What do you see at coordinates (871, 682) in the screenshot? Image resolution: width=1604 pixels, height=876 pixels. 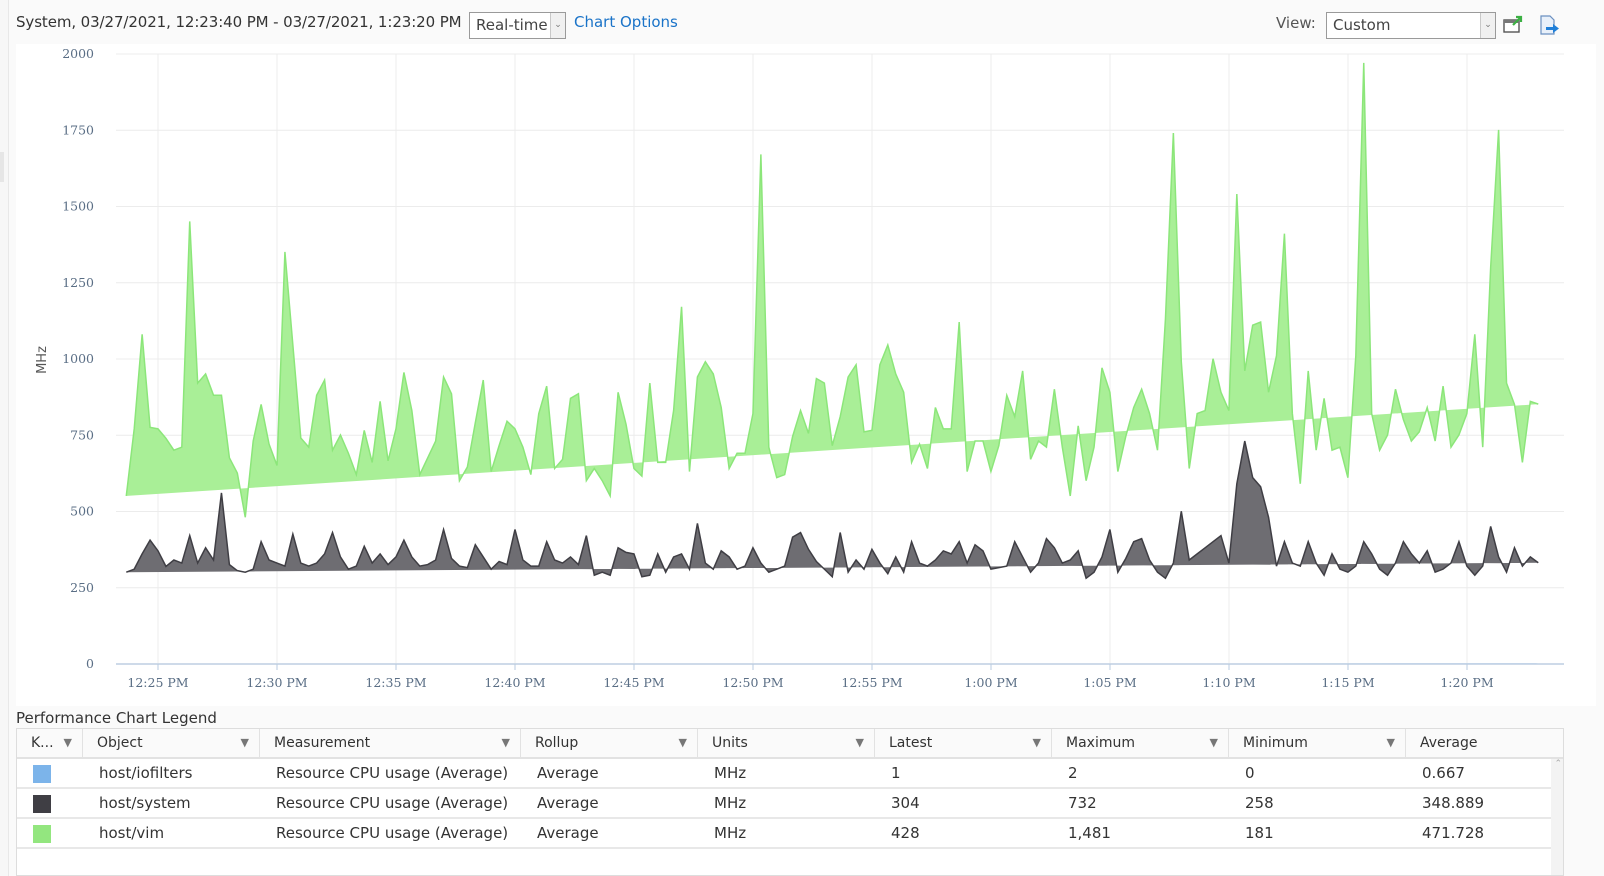 I see `x-tick-label: 12:55 PM` at bounding box center [871, 682].